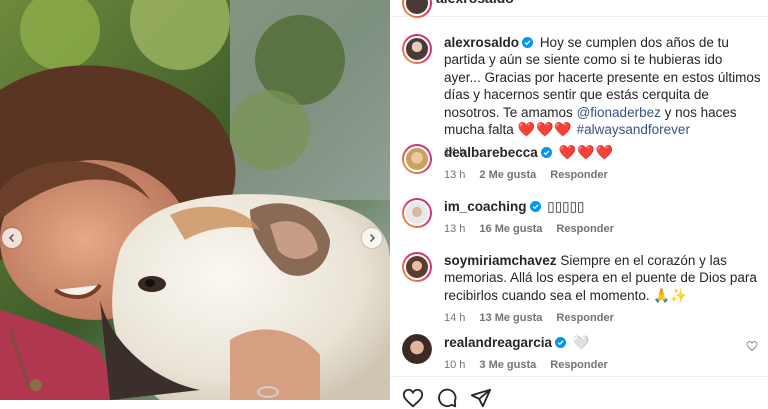  I want to click on heart-icon, so click(413, 398).